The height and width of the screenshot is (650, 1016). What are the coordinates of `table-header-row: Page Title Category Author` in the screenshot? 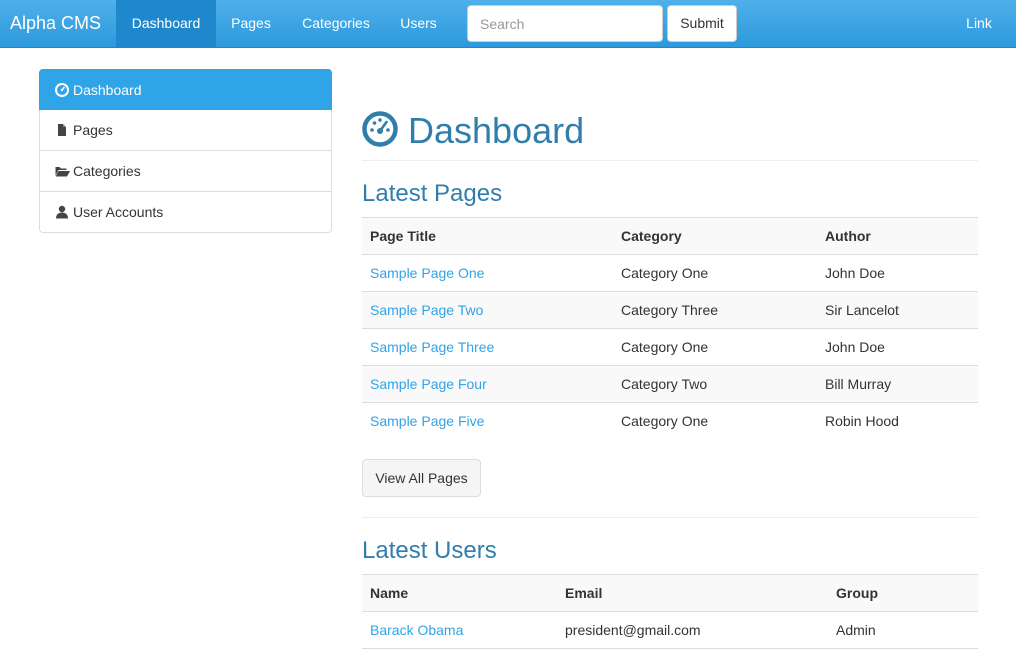 It's located at (670, 236).